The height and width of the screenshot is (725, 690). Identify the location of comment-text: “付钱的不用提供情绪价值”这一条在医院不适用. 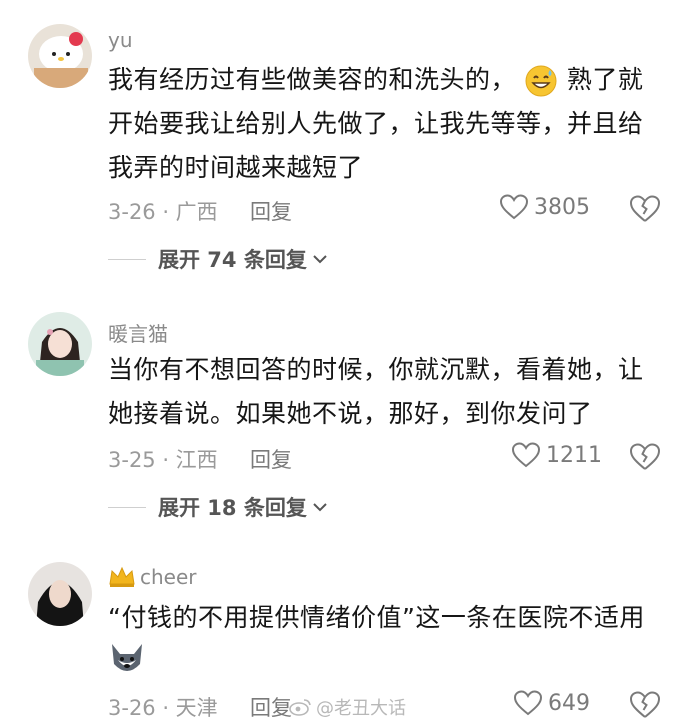
(388, 618).